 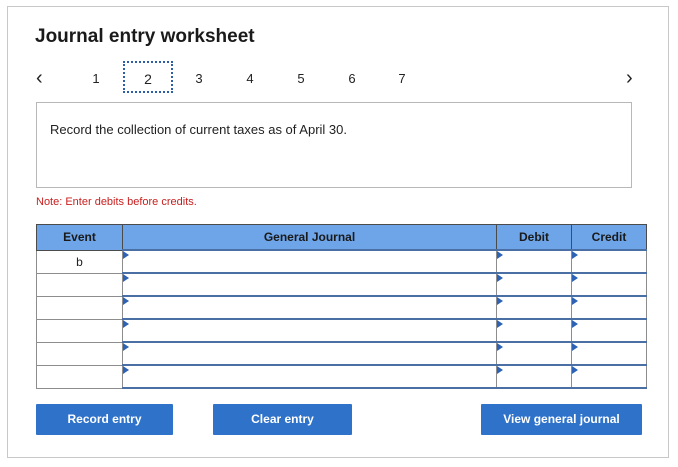 What do you see at coordinates (301, 78) in the screenshot?
I see `page-5: 5` at bounding box center [301, 78].